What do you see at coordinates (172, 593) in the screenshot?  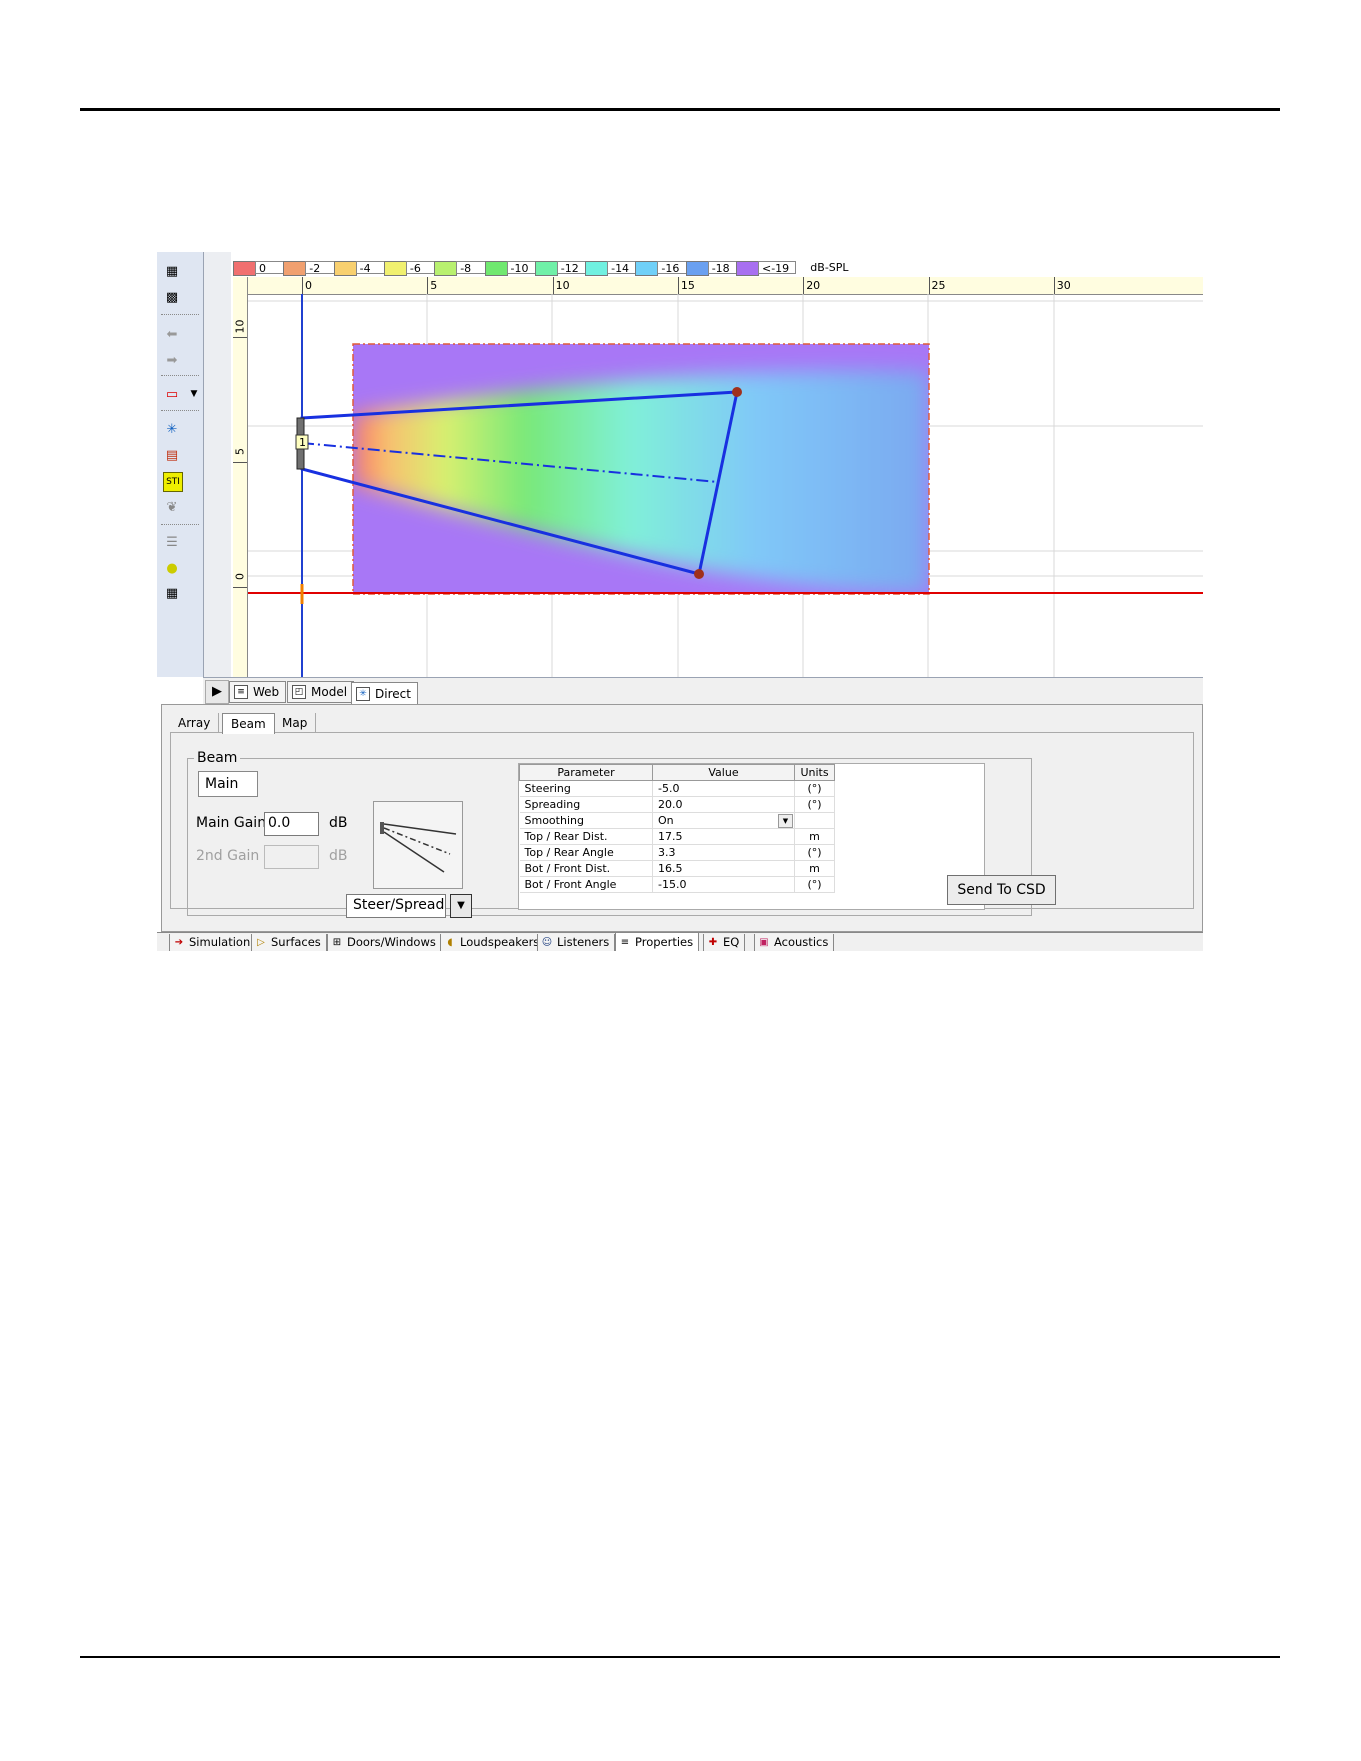 I see `film-icon: ▦` at bounding box center [172, 593].